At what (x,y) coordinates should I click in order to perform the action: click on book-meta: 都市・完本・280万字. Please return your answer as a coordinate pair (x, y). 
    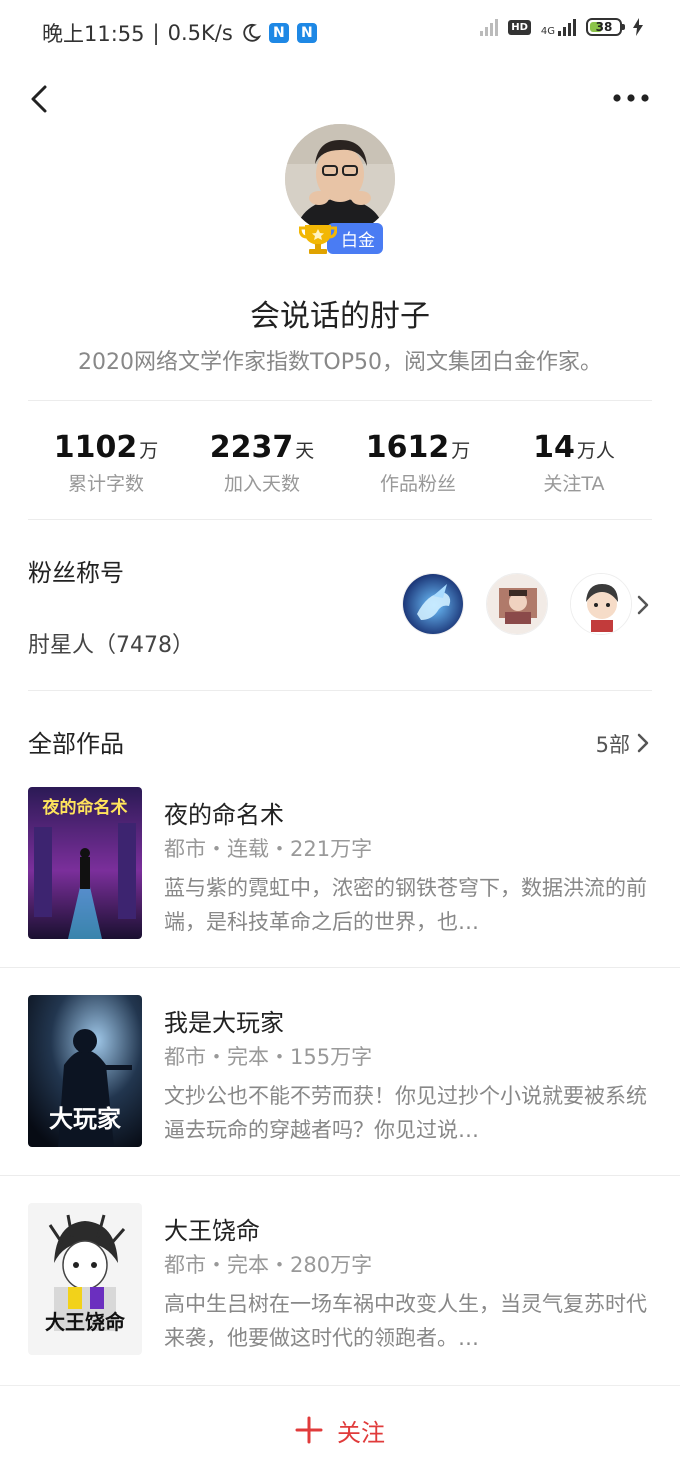
    Looking at the image, I should click on (268, 1265).